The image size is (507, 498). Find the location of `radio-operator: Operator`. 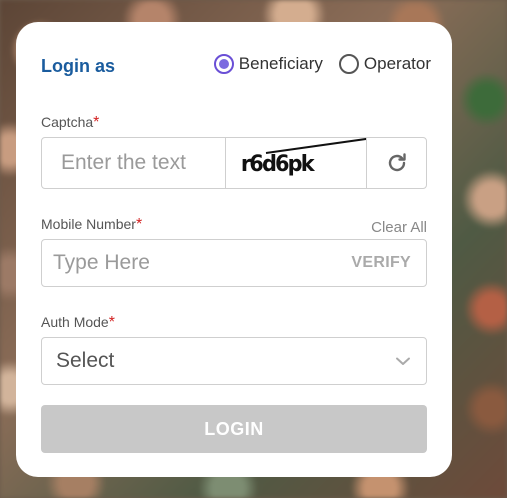

radio-operator: Operator is located at coordinates (384, 64).